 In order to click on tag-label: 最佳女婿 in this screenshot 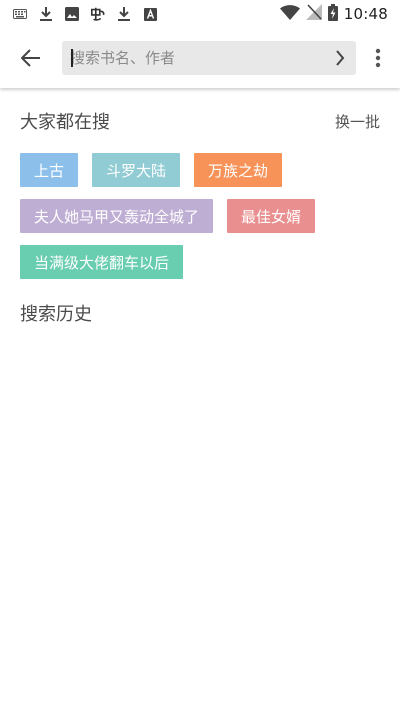, I will do `click(271, 216)`.